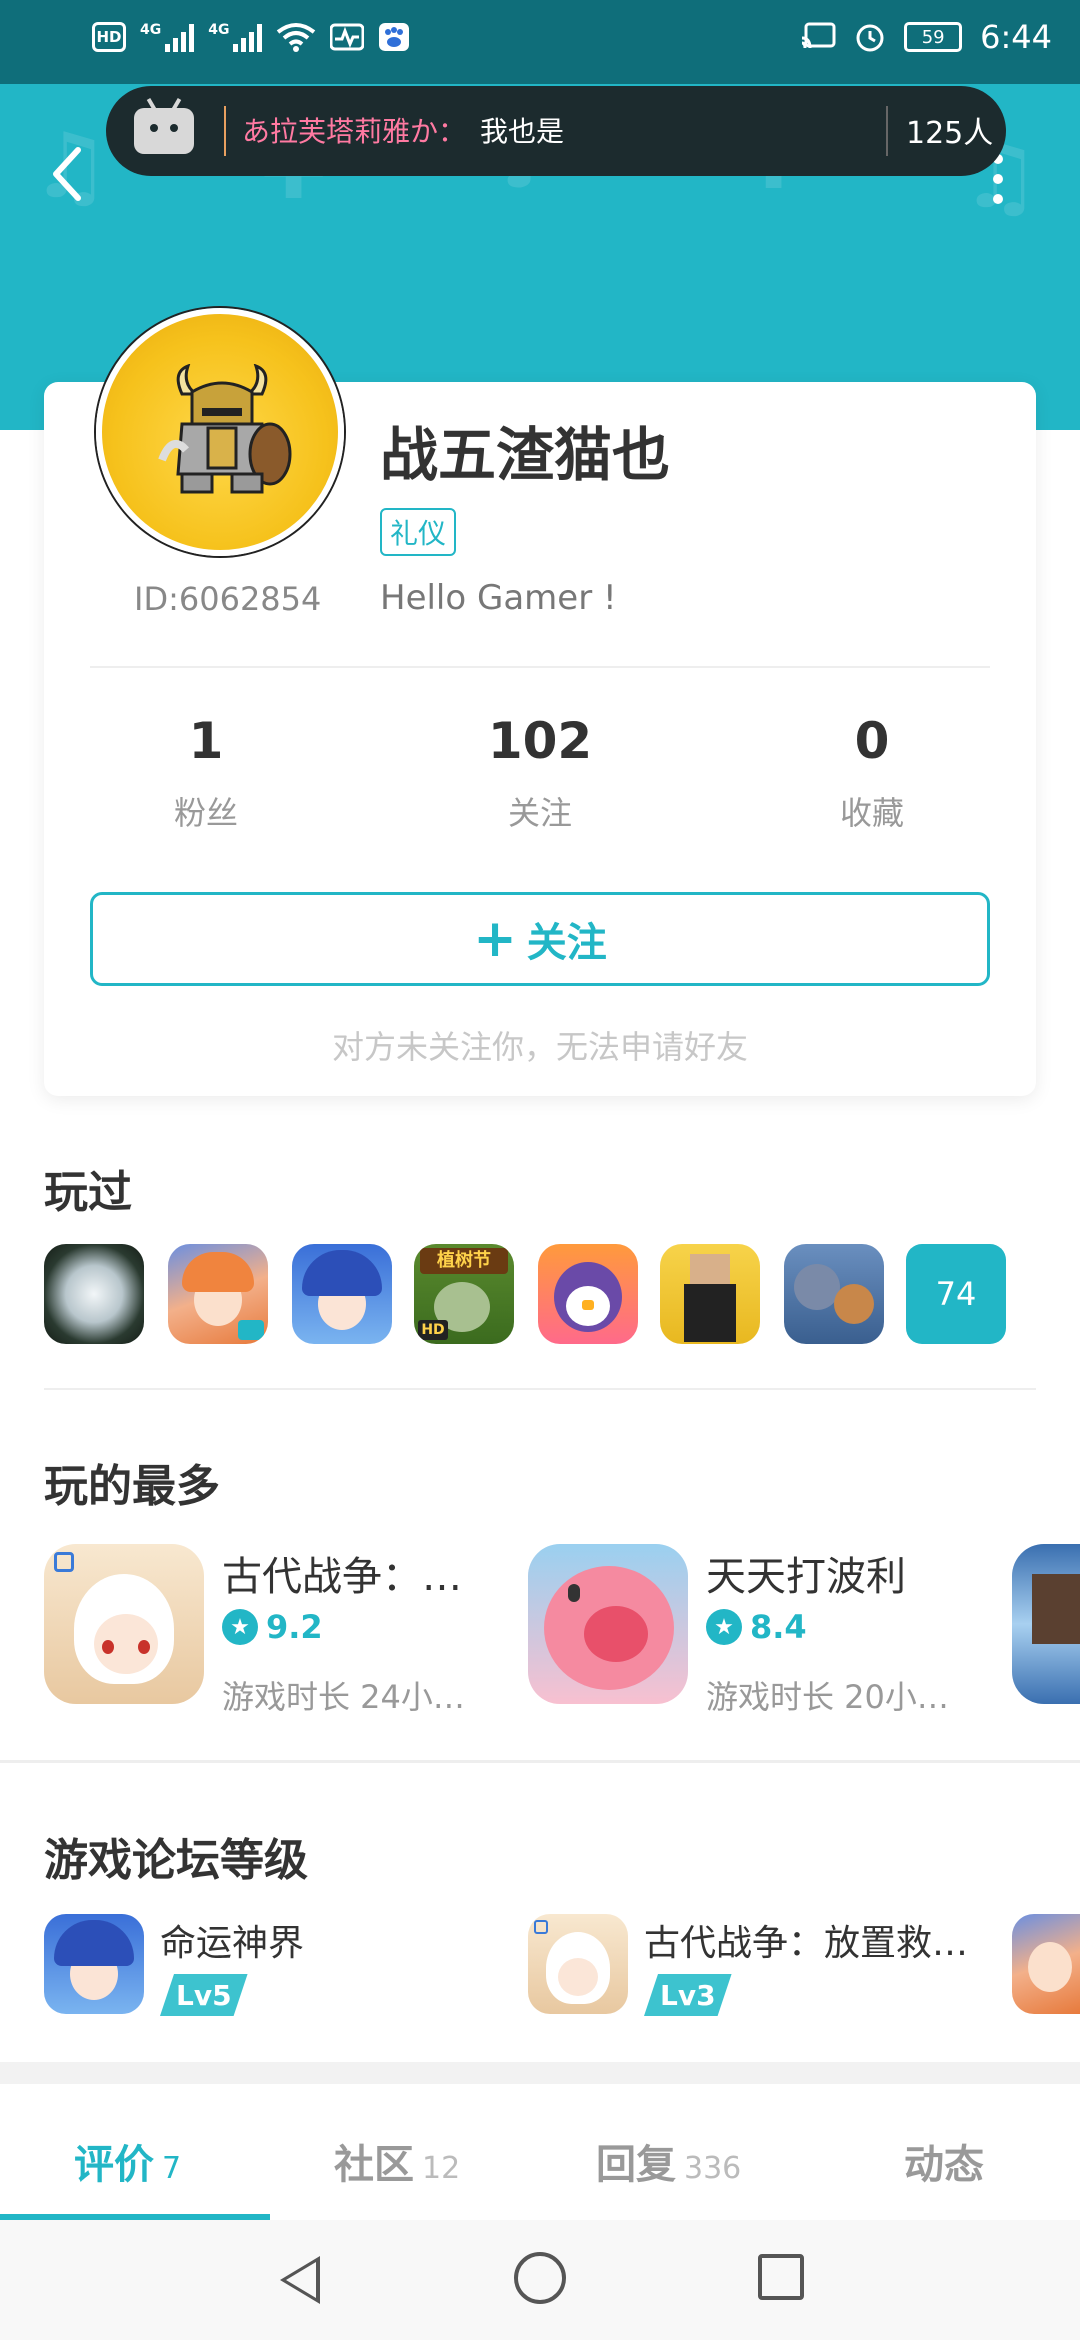  What do you see at coordinates (540, 42) in the screenshot?
I see `status-bar: HD 4G 4G 59 6:44` at bounding box center [540, 42].